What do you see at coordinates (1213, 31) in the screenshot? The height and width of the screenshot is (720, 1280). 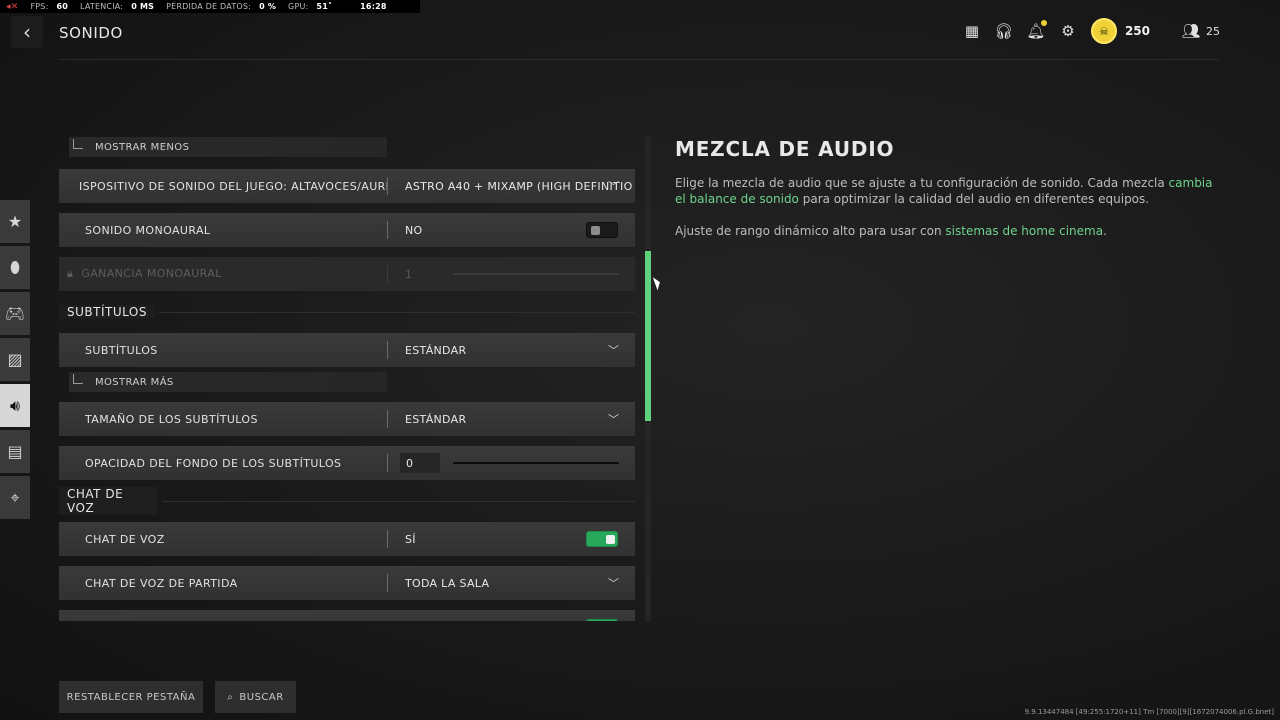 I see `friends-count: 25` at bounding box center [1213, 31].